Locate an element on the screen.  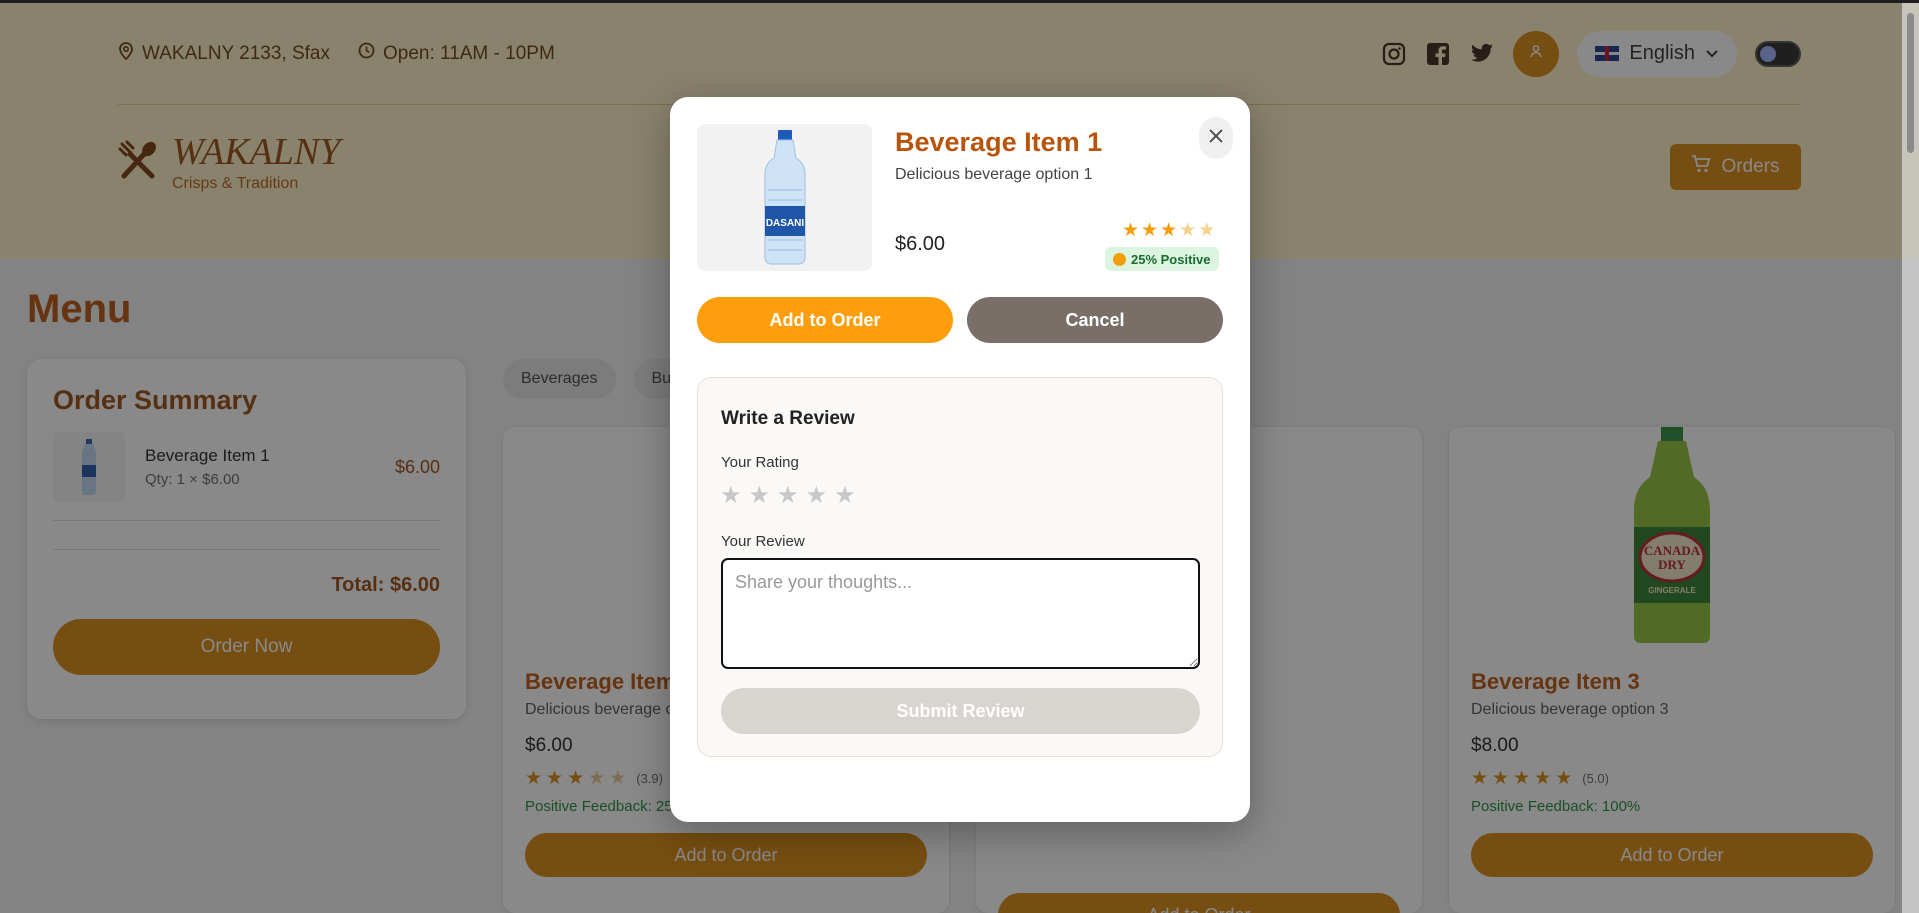
product-rating: ★ ★ ★ ★ ★ is located at coordinates (1168, 230).